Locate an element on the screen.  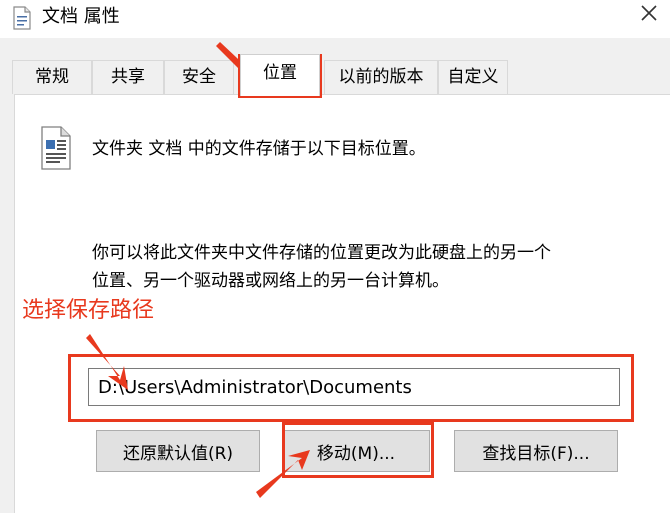
annotation-label: 选择保存路径 is located at coordinates (88, 310).